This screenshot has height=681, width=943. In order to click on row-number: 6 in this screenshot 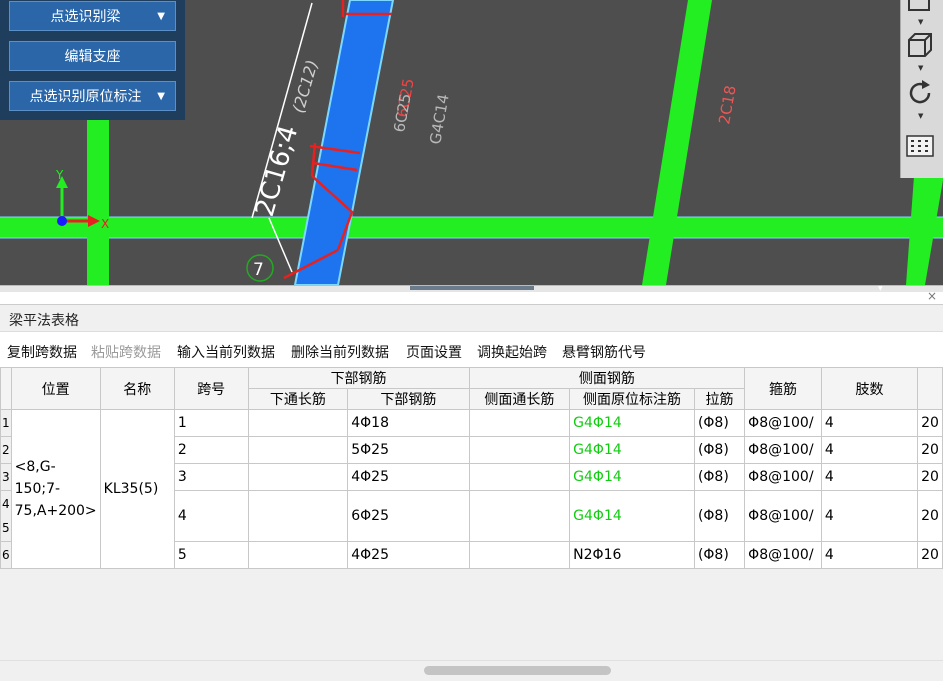, I will do `click(6, 555)`.